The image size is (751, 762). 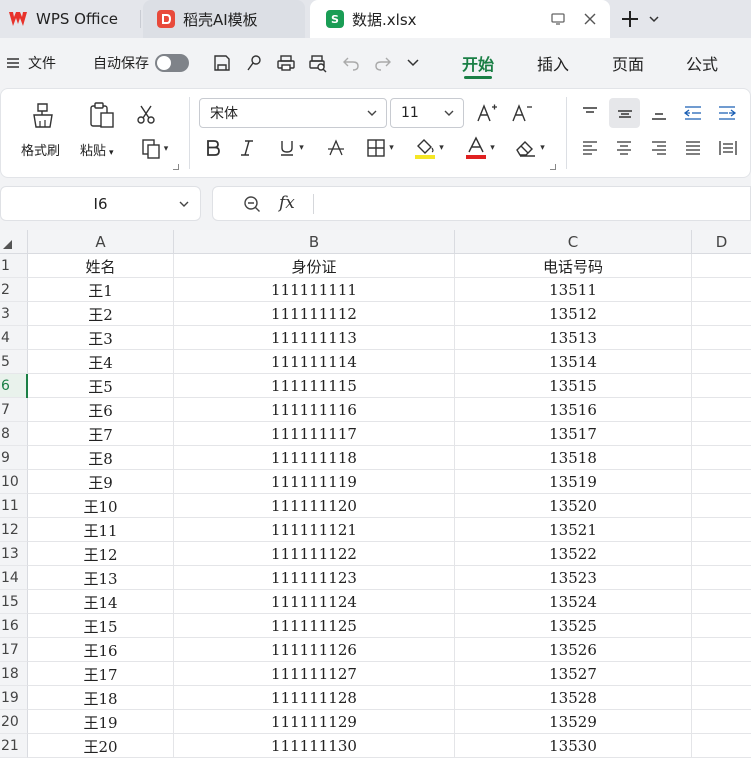 I want to click on name-box-chevron-icon, so click(x=184, y=204).